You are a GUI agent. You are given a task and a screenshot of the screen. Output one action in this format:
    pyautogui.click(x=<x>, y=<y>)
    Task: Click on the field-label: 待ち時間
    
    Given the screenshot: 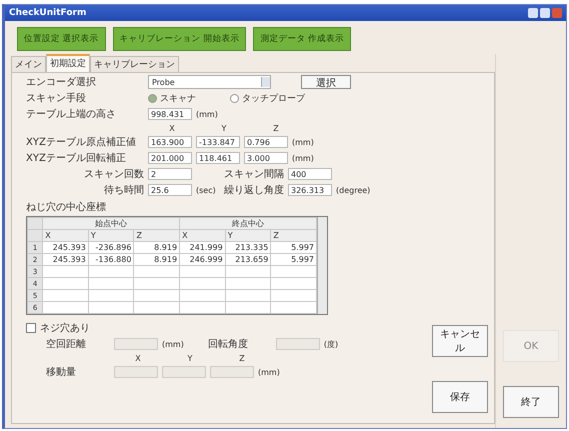 What is the action you would take?
    pyautogui.click(x=123, y=190)
    